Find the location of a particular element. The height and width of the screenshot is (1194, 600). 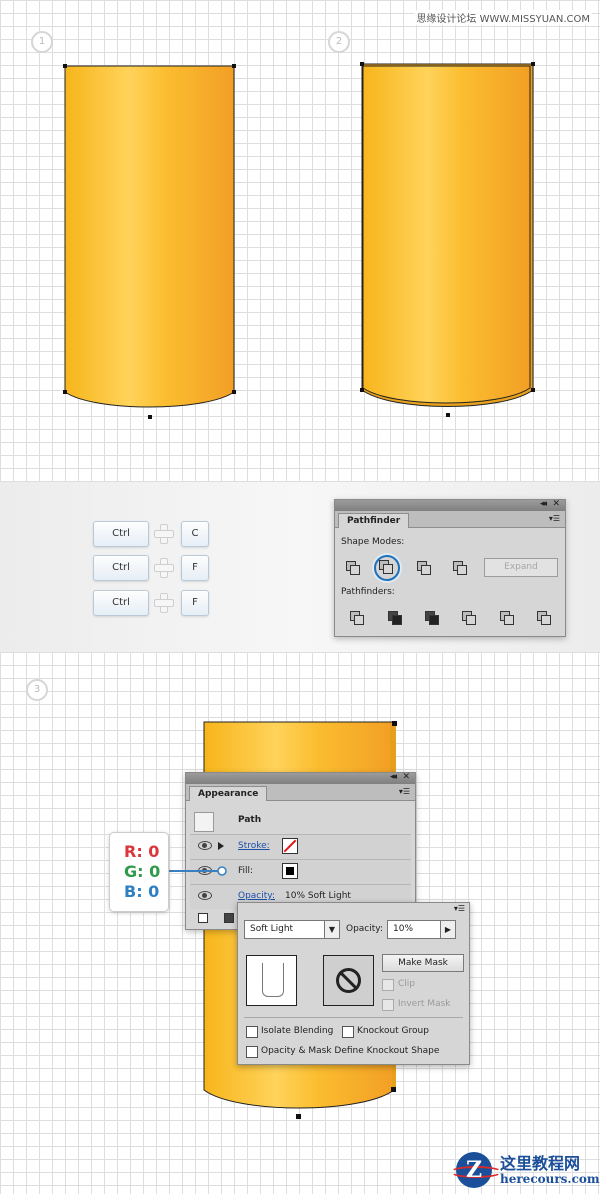

clip-checkbox is located at coordinates (388, 985).